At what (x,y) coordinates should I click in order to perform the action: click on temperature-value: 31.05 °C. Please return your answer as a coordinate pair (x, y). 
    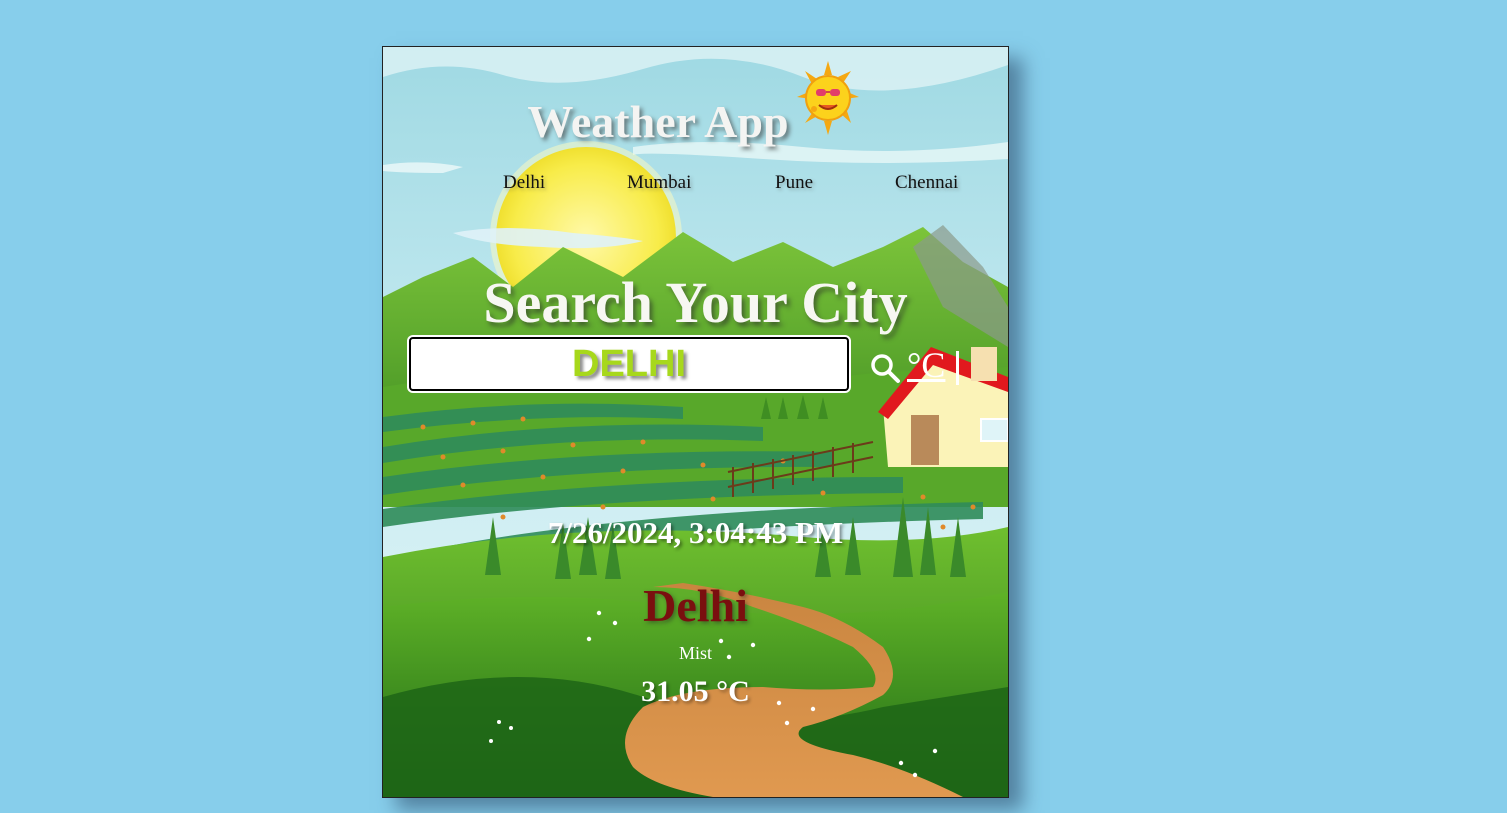
    Looking at the image, I should click on (695, 691).